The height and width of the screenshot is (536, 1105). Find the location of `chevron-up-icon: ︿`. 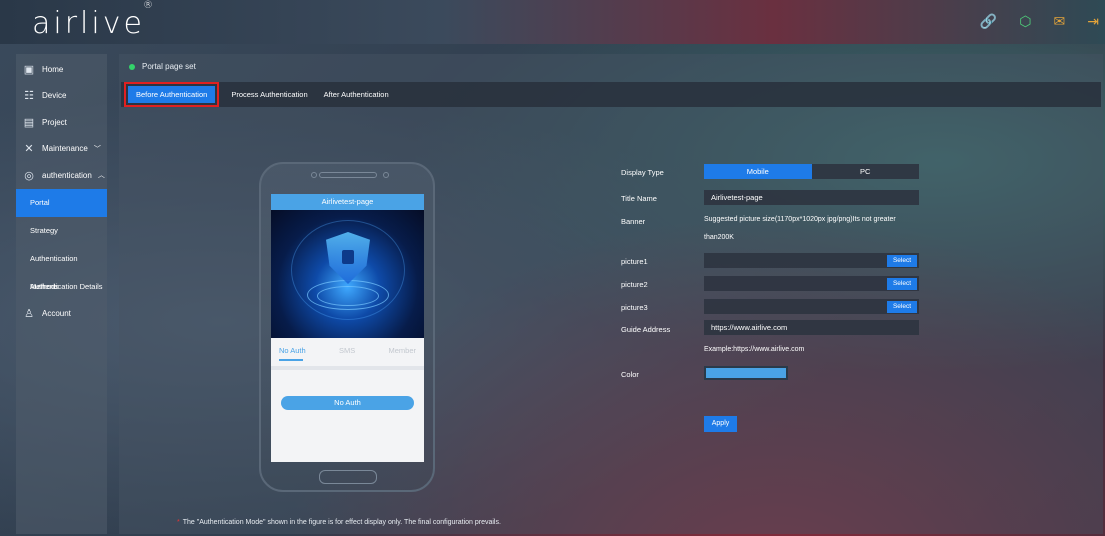

chevron-up-icon: ︿ is located at coordinates (101, 176).